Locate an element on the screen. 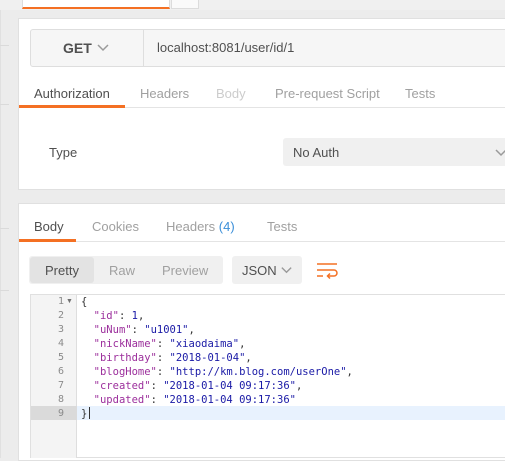 This screenshot has width=505, height=461. pretty-button: Pretty is located at coordinates (62, 270).